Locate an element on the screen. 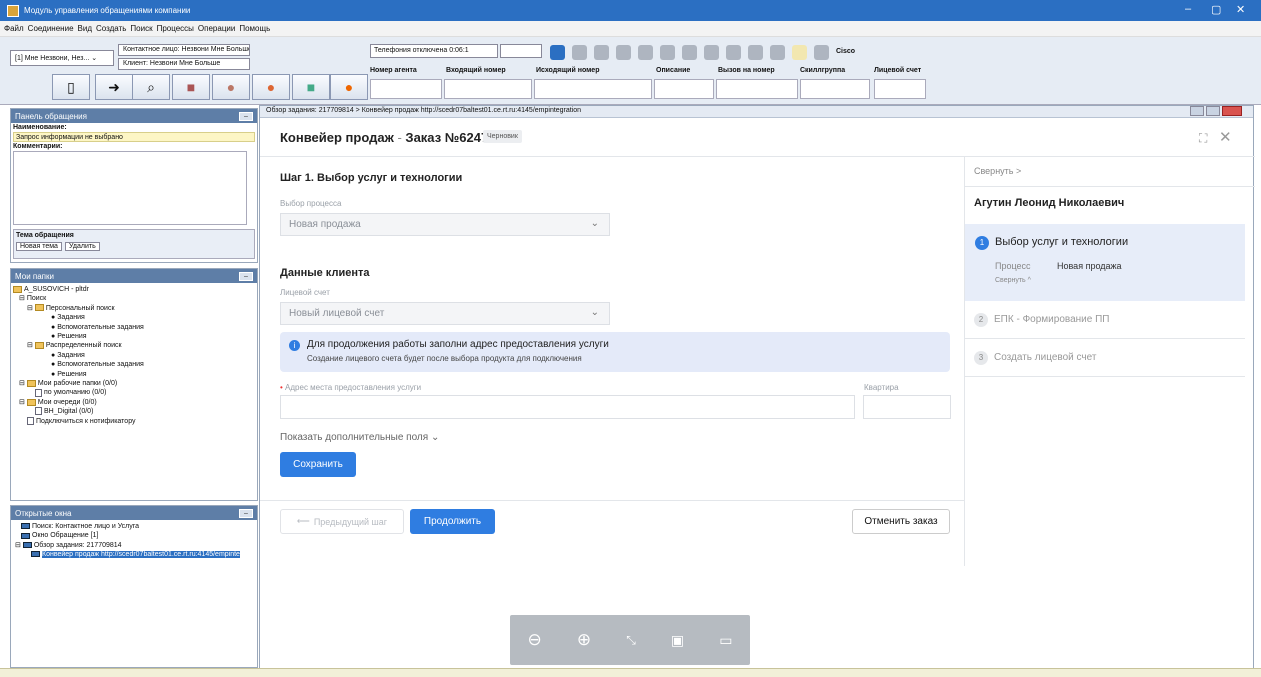 This screenshot has height=677, width=1261. menu-search: Поиск is located at coordinates (141, 28).